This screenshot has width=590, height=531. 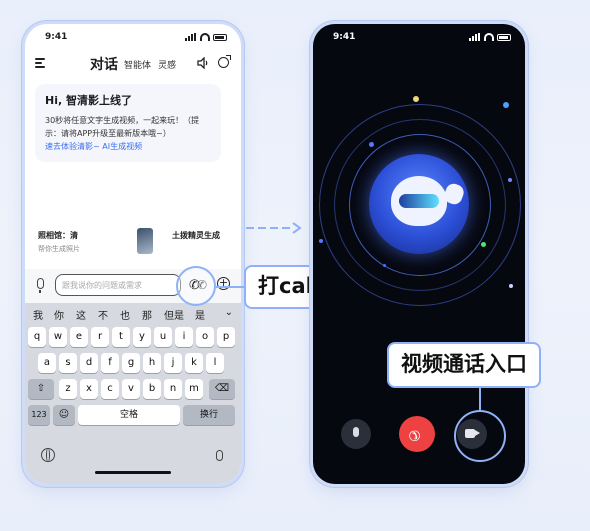 What do you see at coordinates (131, 389) in the screenshot?
I see `key: v` at bounding box center [131, 389].